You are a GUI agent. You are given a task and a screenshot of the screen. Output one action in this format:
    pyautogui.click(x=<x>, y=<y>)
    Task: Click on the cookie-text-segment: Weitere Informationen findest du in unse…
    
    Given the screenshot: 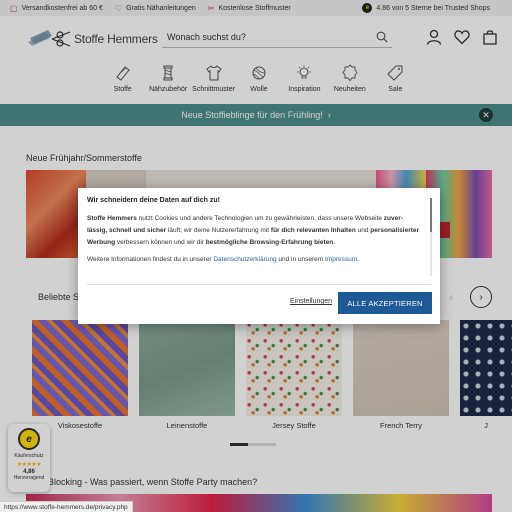 What is the action you would take?
    pyautogui.click(x=150, y=259)
    